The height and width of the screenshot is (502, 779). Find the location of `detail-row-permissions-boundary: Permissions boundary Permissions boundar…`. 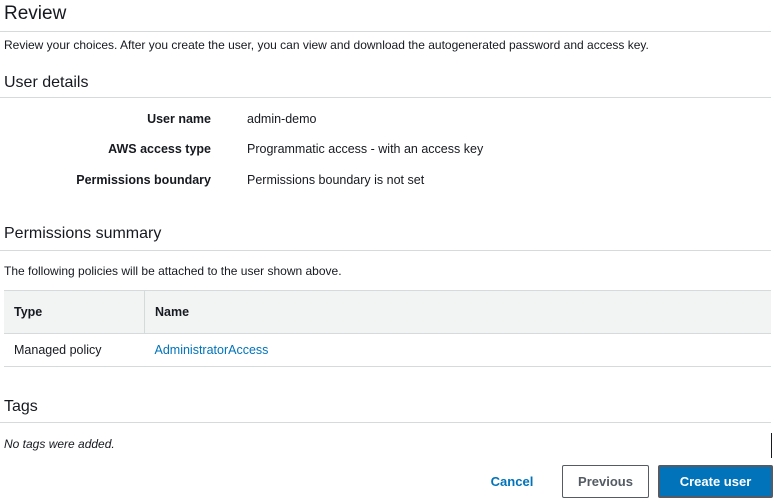

detail-row-permissions-boundary: Permissions boundary Permissions boundar… is located at coordinates (385, 182).